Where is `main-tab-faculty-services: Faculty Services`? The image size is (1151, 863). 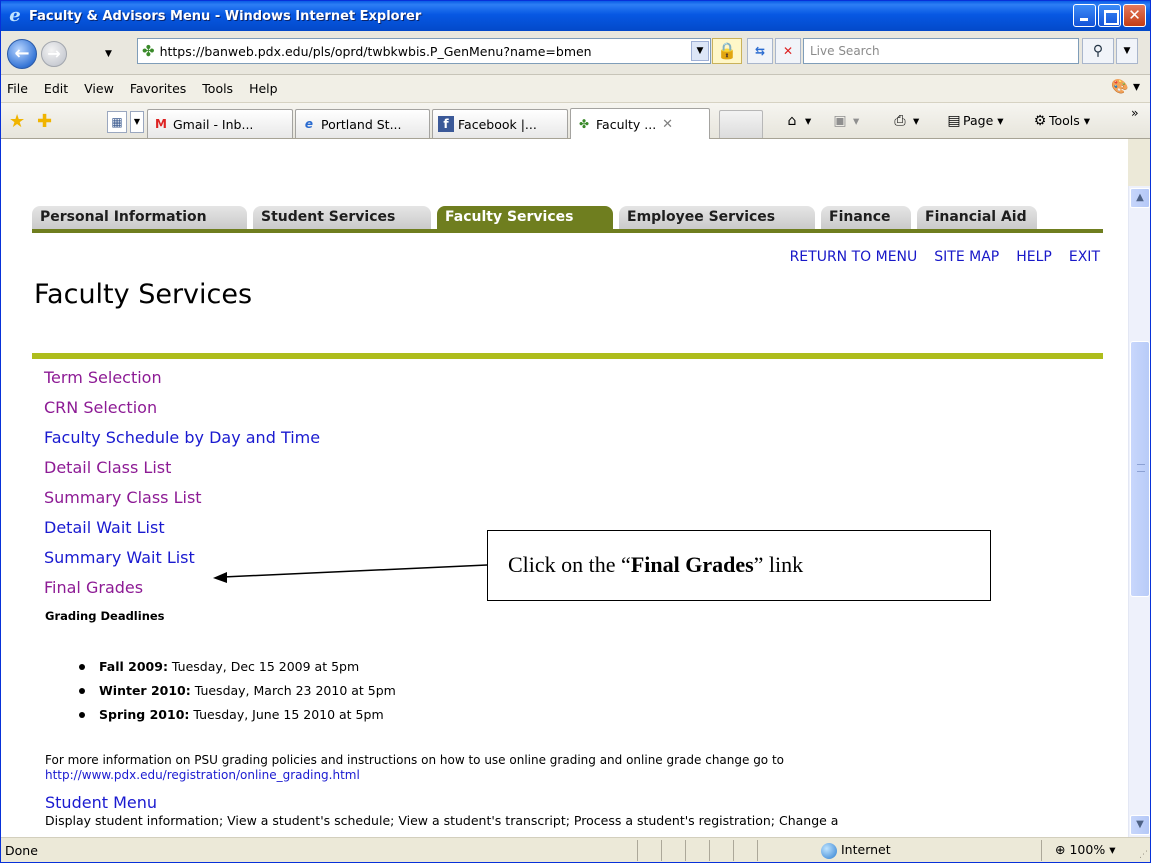
main-tab-faculty-services: Faculty Services is located at coordinates (525, 218).